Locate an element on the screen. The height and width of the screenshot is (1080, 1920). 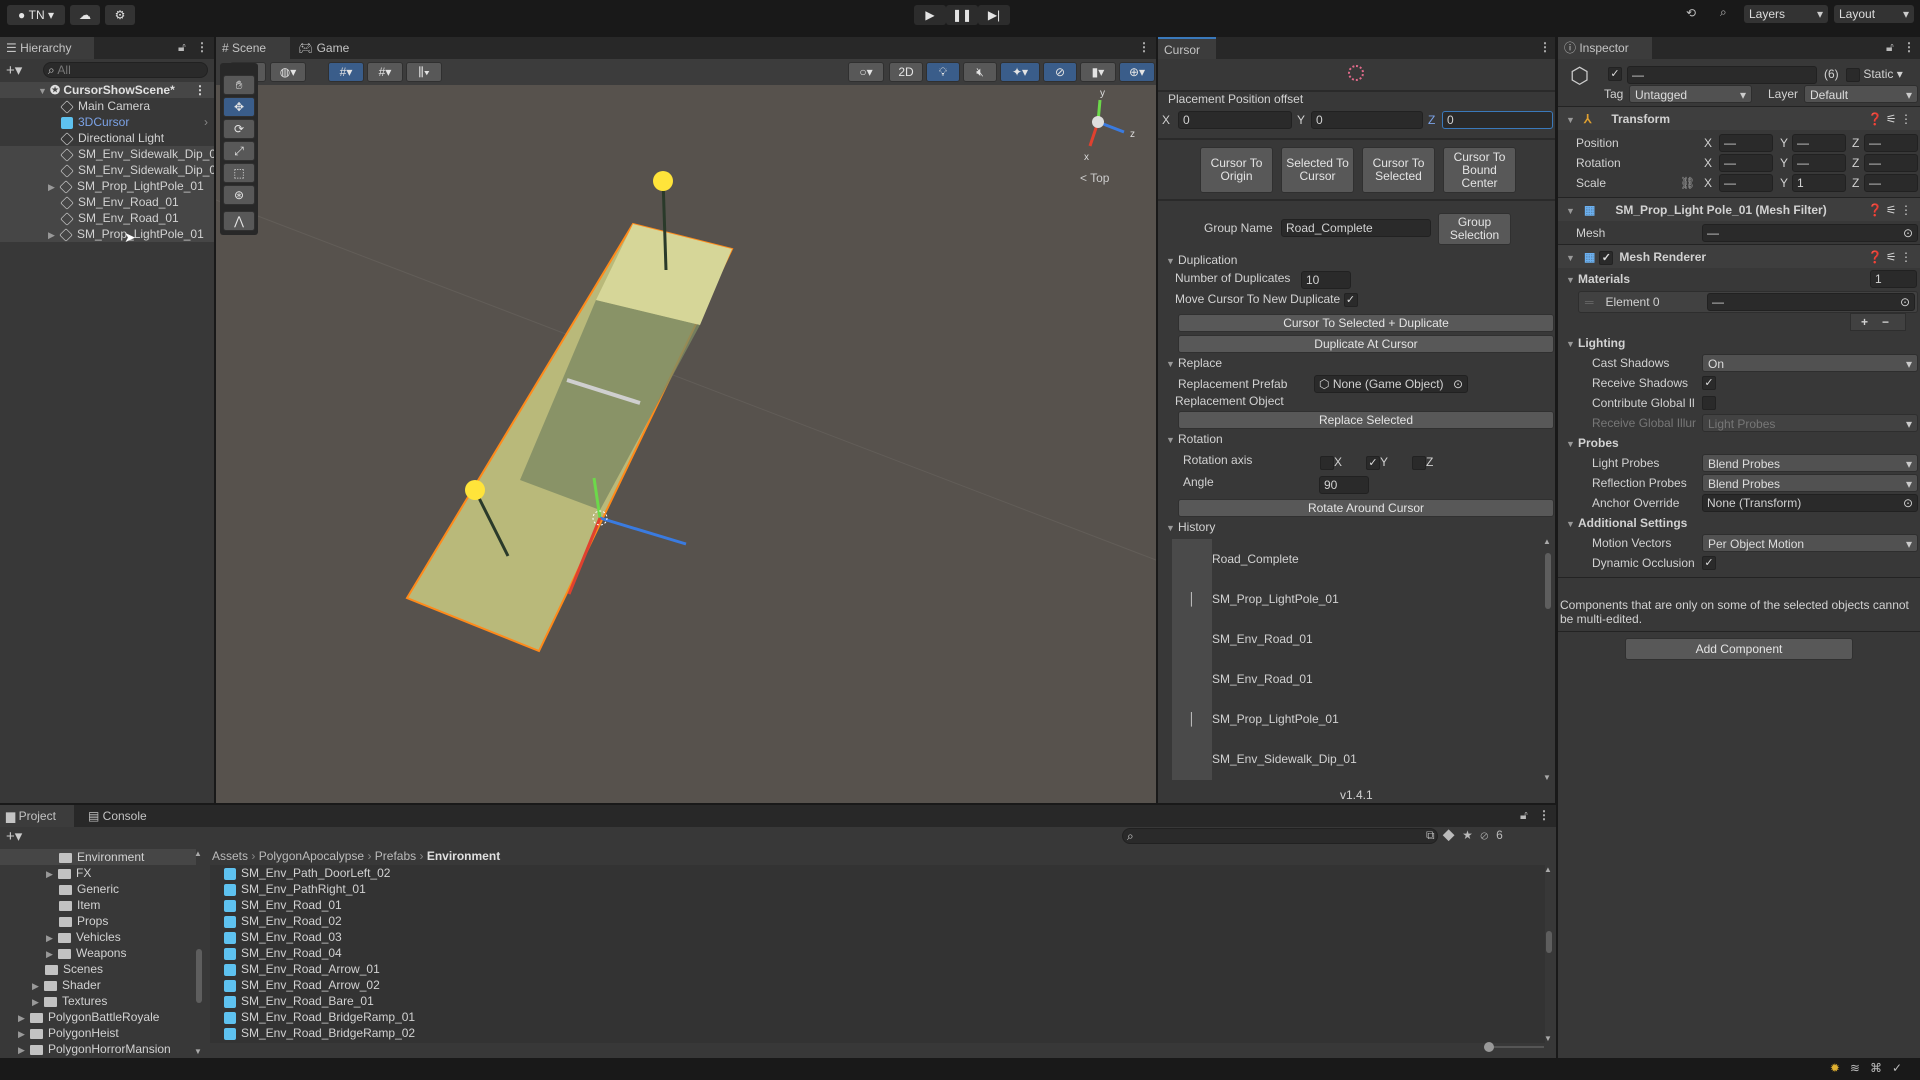
materials-size-input: 1 is located at coordinates (1893, 279).